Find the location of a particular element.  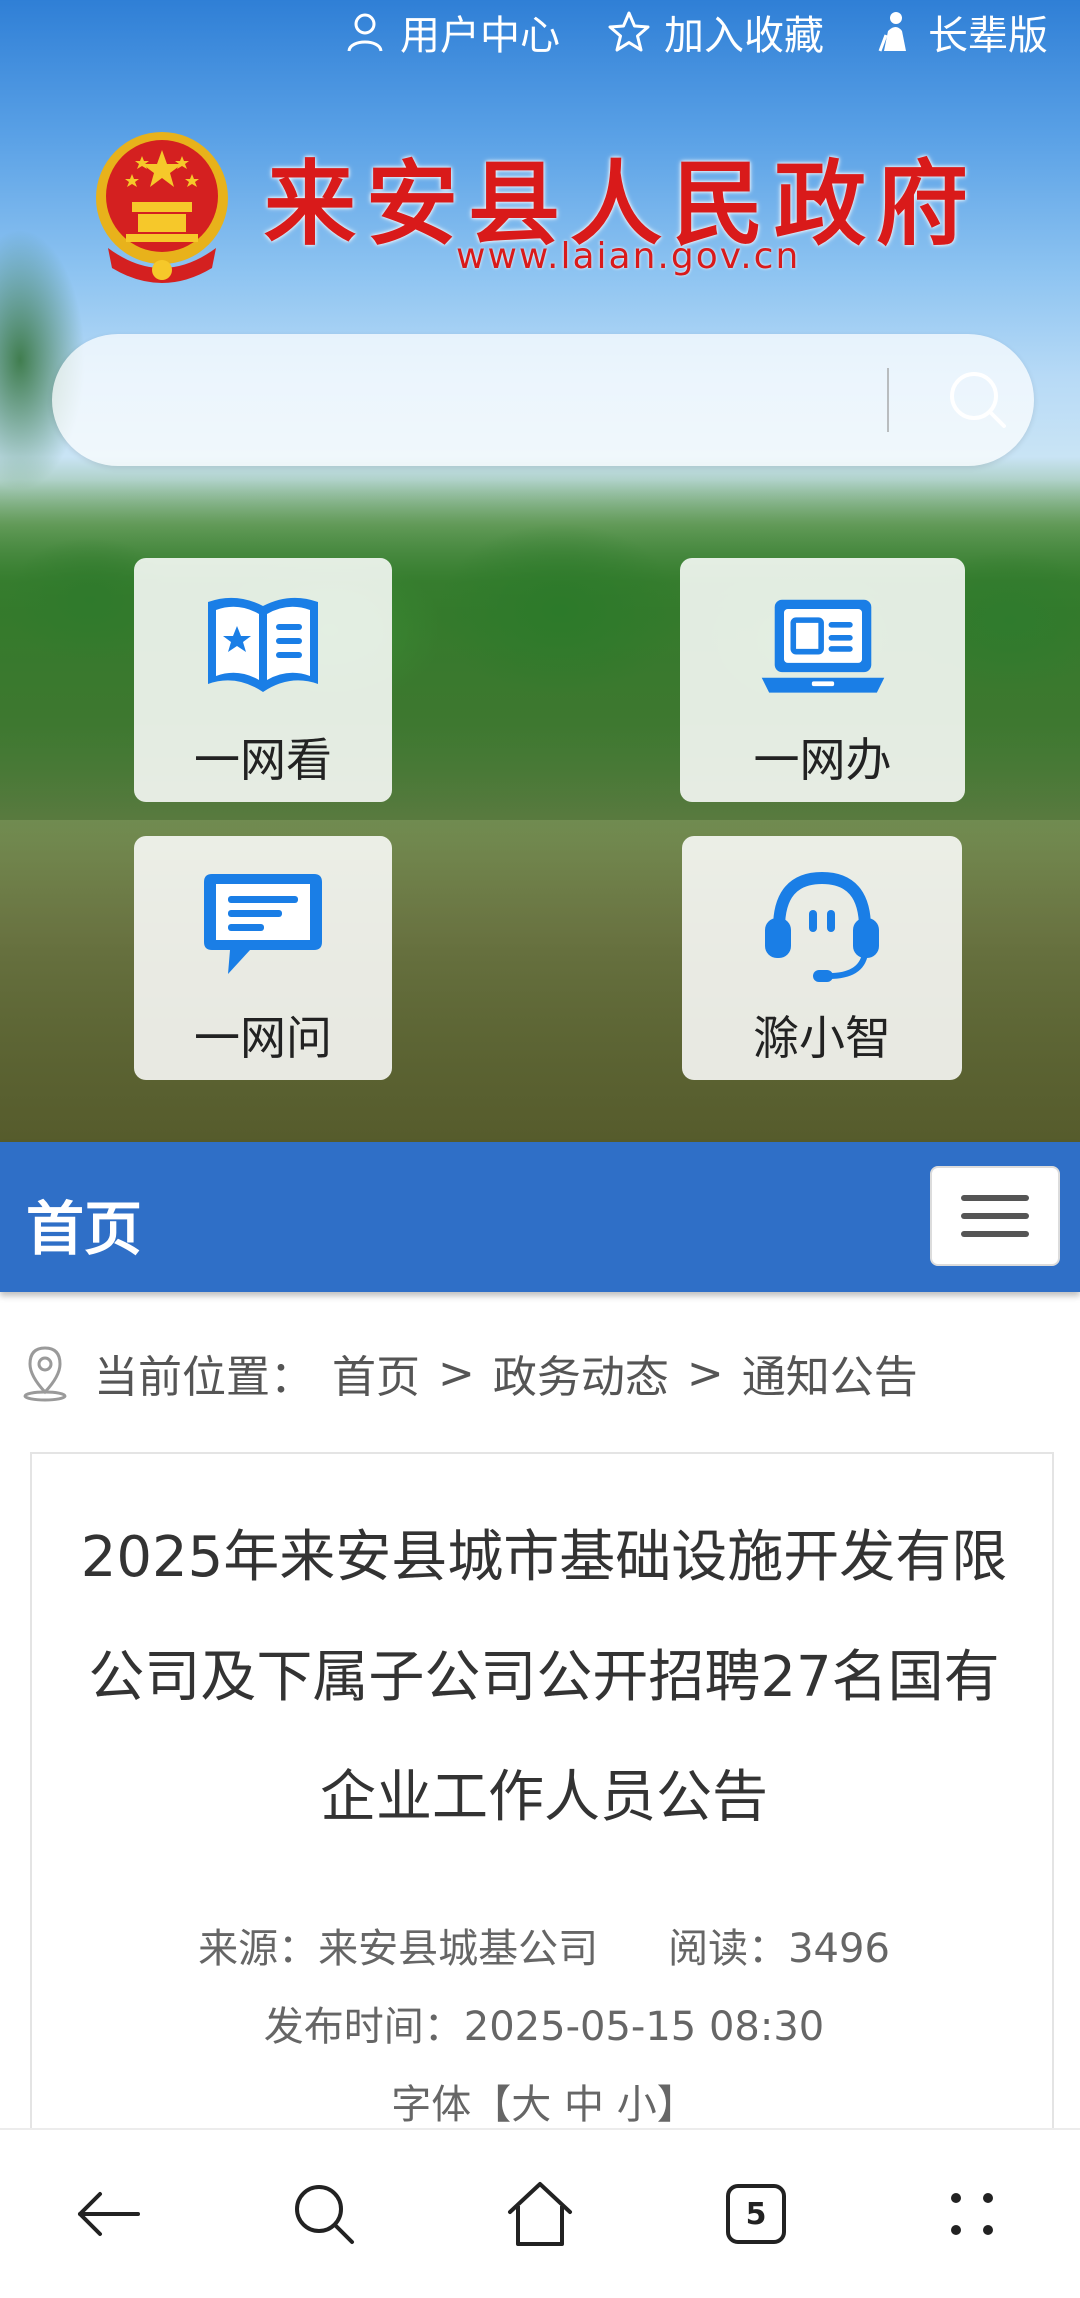

tile-yiwangkan: 一网看 is located at coordinates (263, 680).